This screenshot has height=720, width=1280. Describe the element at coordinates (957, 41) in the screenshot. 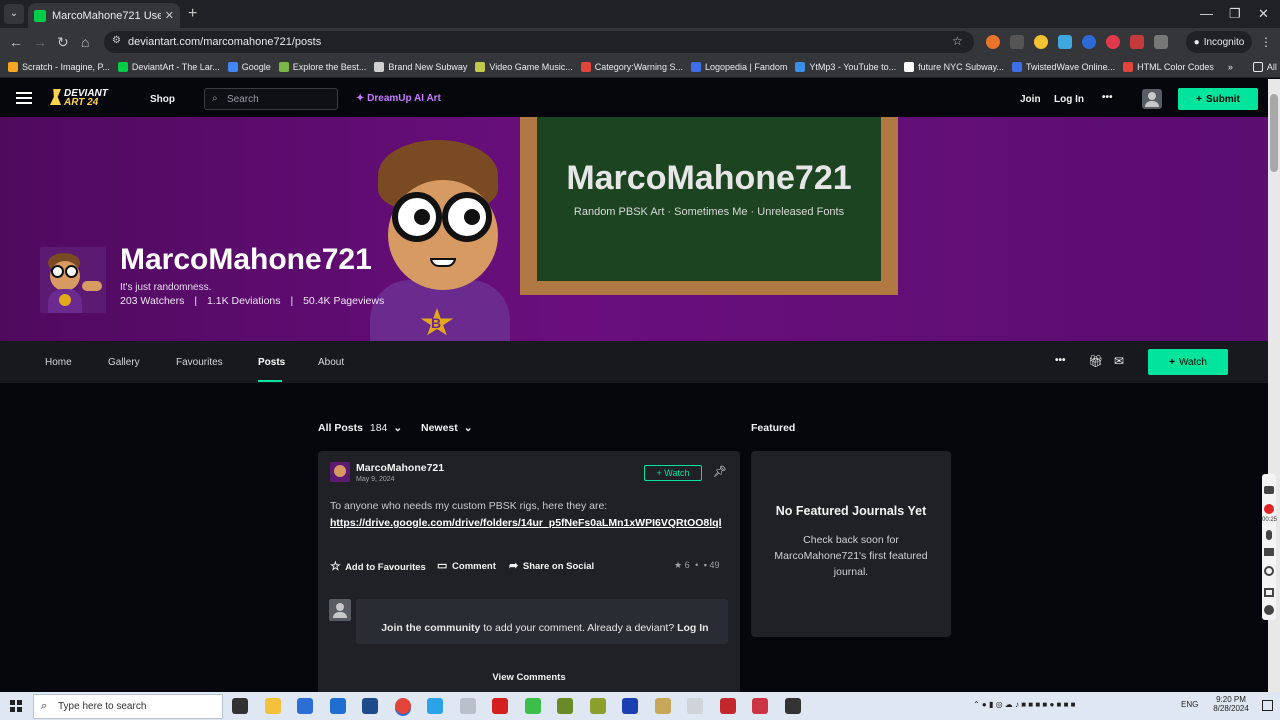

I see `bookmark-star-icon: ☆` at that location.